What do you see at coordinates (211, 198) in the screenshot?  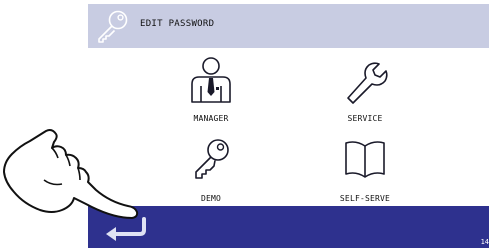 I see `demo-label: DEMO` at bounding box center [211, 198].